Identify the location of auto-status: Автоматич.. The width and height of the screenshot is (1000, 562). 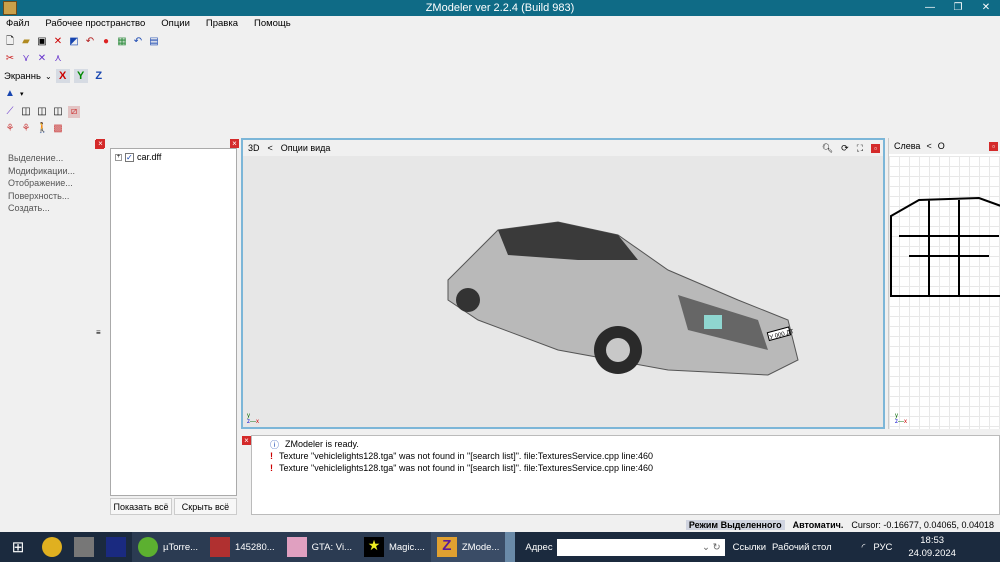
(818, 525).